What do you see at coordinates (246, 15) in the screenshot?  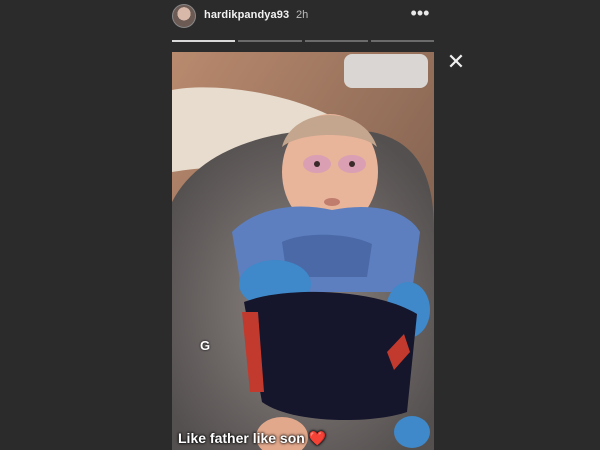 I see `username: hardikpandya93` at bounding box center [246, 15].